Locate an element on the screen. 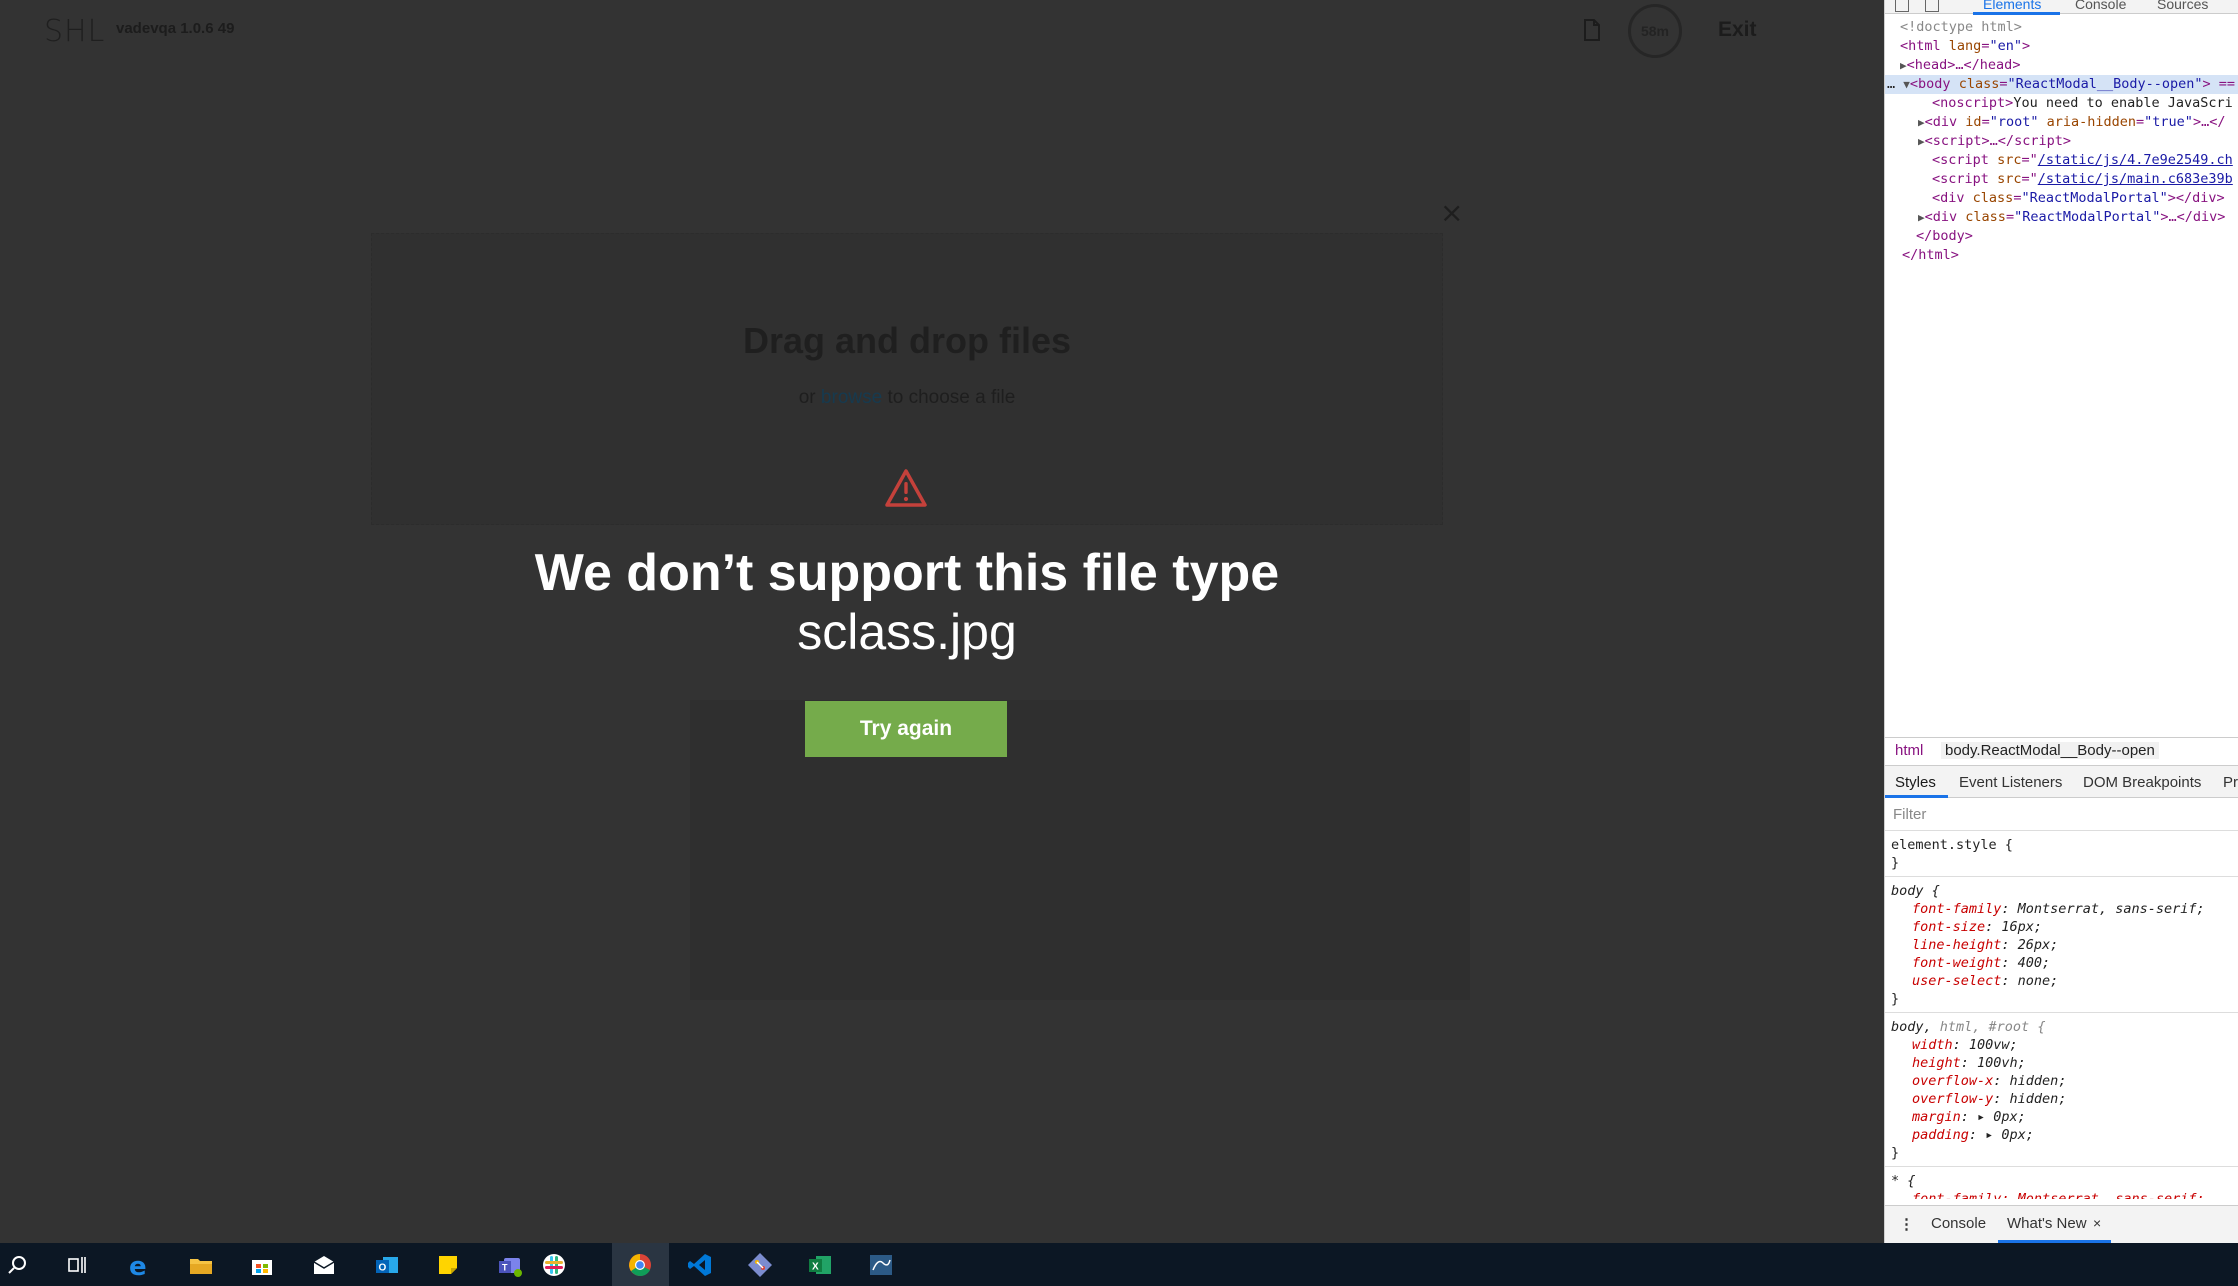 The width and height of the screenshot is (2238, 1286). app-header: SHL vadevqa 1.0.6 49 58m Exit is located at coordinates (941, 31).